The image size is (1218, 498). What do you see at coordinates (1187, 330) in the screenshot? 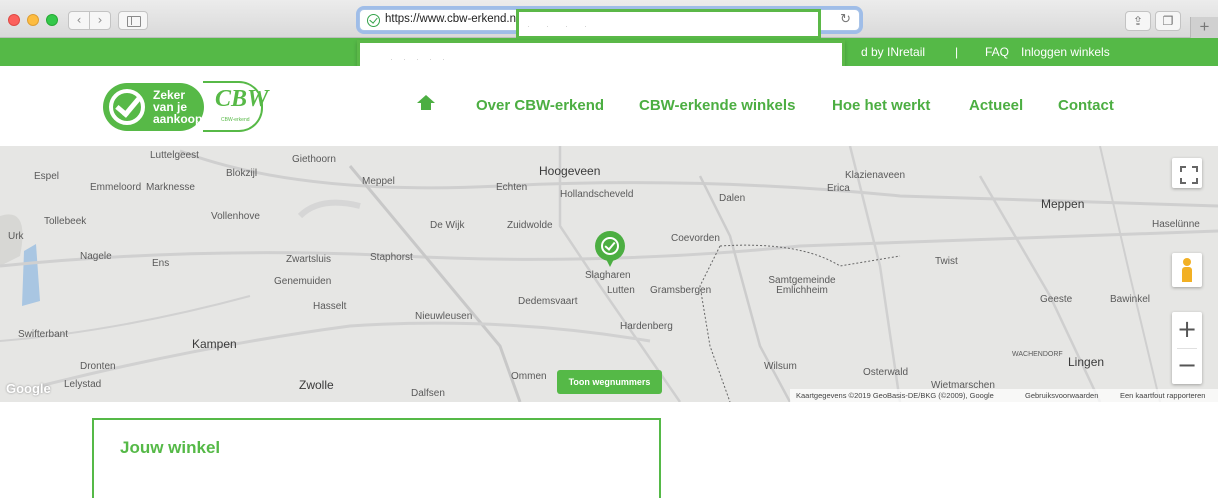
I see `zoom-in-button: +` at bounding box center [1187, 330].